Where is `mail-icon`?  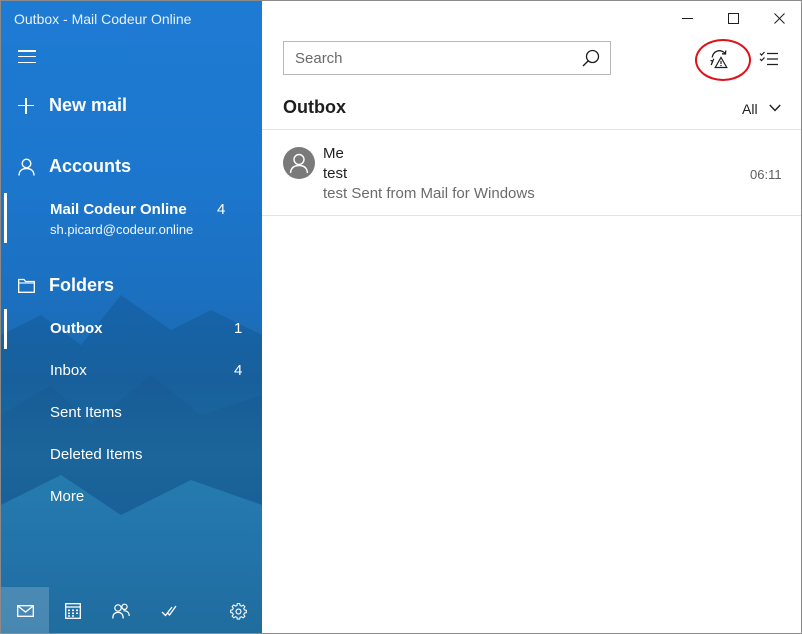 mail-icon is located at coordinates (25, 611).